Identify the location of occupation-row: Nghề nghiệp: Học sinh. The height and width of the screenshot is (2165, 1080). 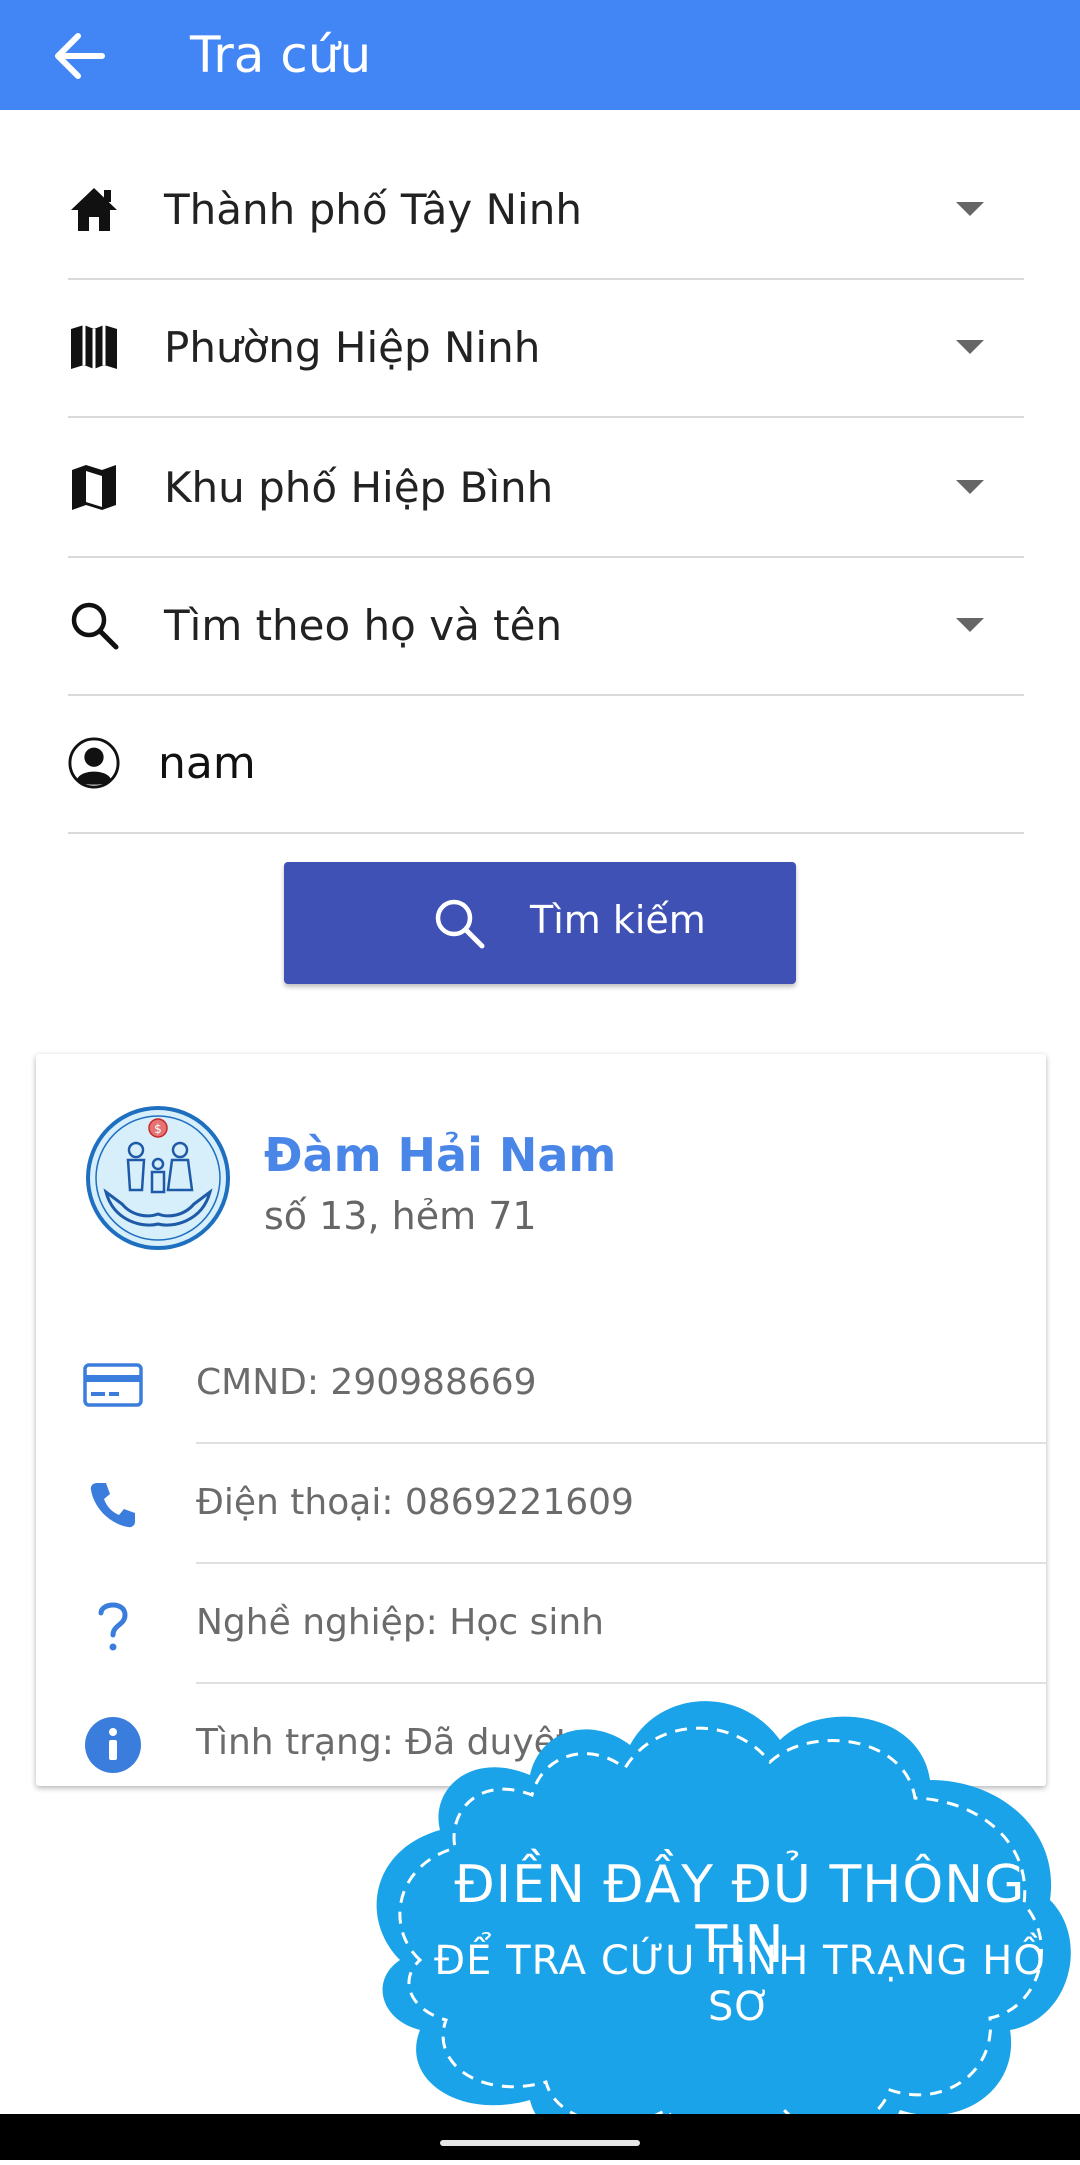
(541, 1624).